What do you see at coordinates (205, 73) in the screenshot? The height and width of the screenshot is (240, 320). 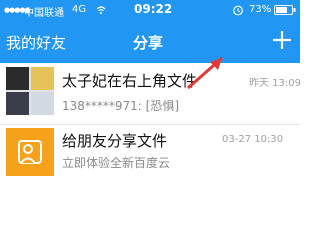 I see `annotation-arrow` at bounding box center [205, 73].